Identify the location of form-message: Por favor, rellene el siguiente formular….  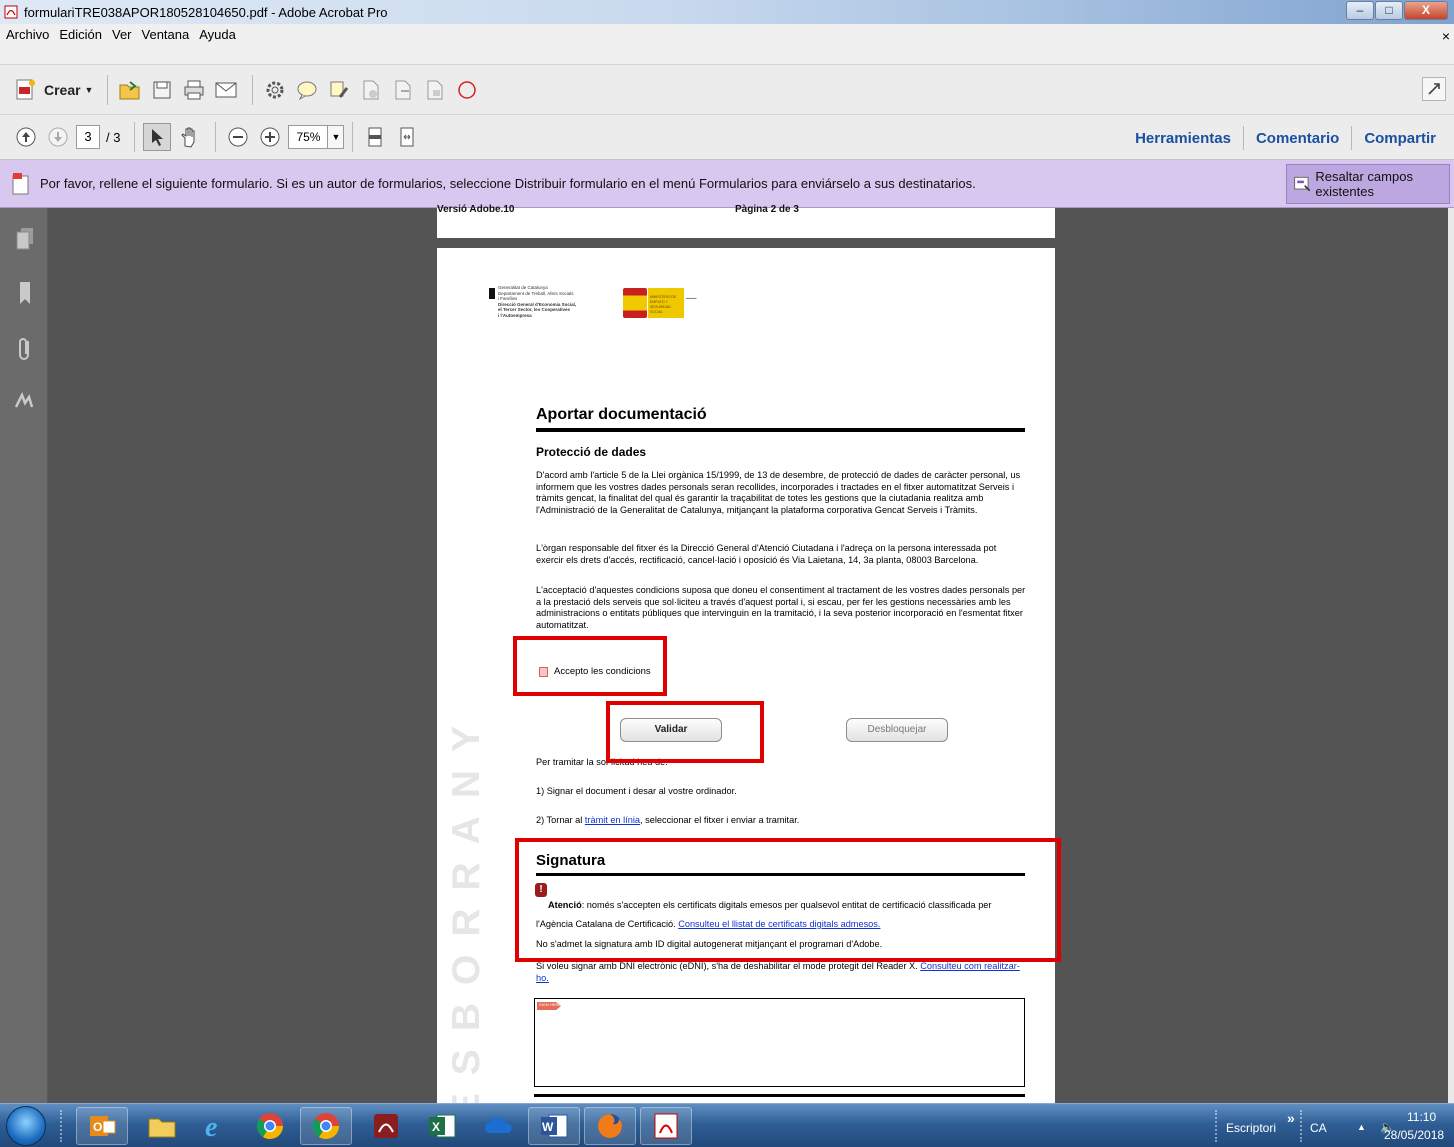
(508, 183).